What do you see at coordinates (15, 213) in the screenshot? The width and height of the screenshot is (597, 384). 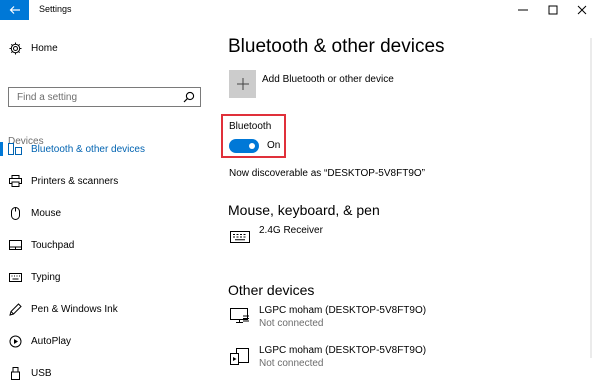 I see `mouse-icon` at bounding box center [15, 213].